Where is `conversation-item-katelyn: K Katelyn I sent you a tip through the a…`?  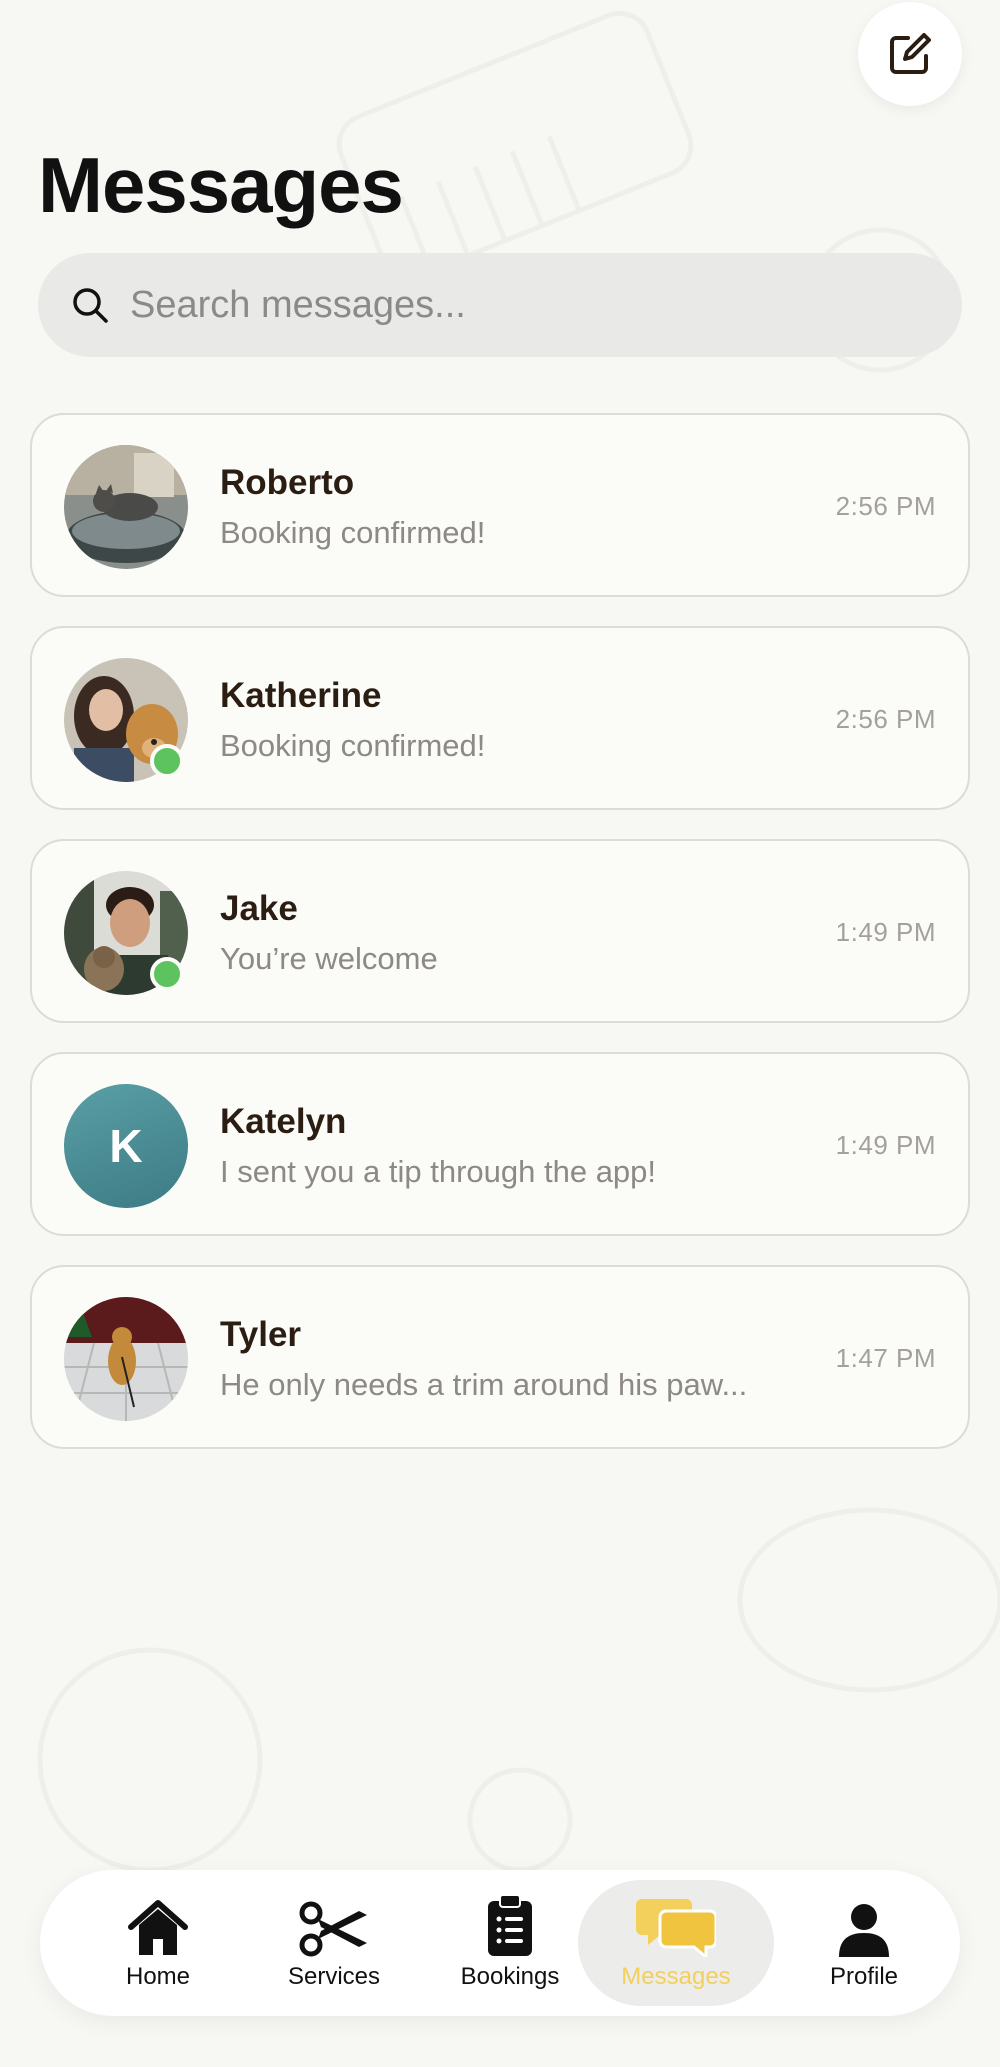 conversation-item-katelyn: K Katelyn I sent you a tip through the a… is located at coordinates (500, 1144).